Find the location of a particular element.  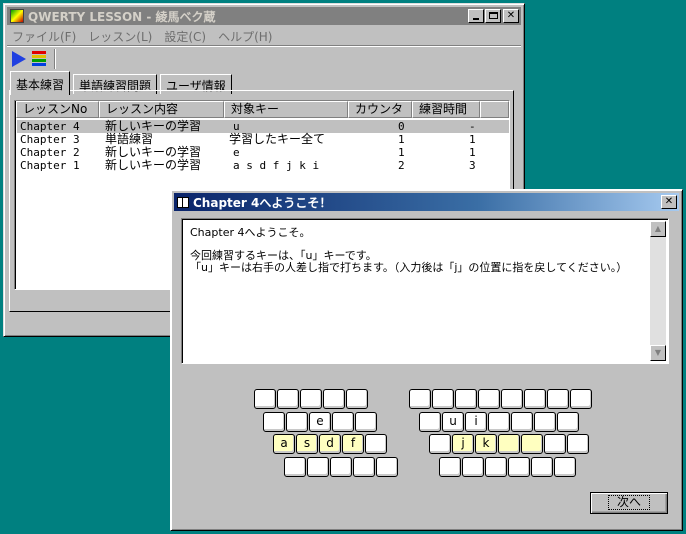

tab-basic-practice: 基本練習 is located at coordinates (40, 83).